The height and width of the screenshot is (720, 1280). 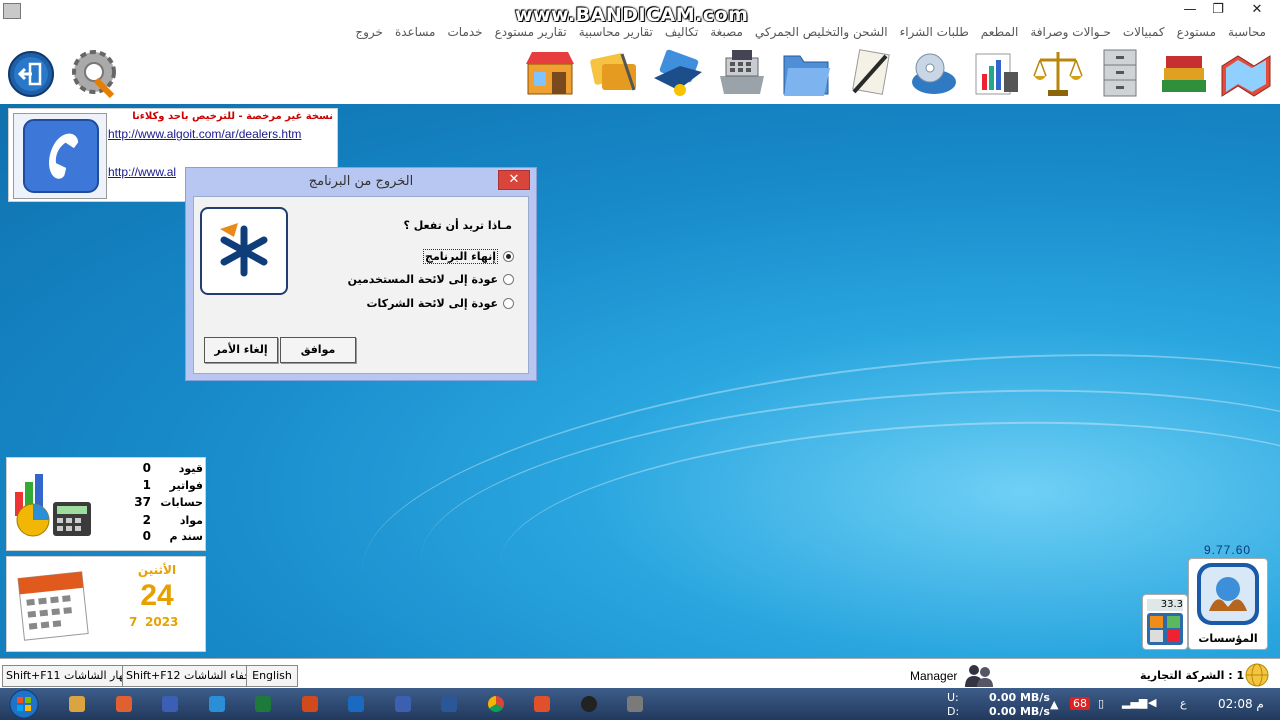 What do you see at coordinates (934, 30) in the screenshot?
I see `menu-item: طلبات الشراء` at bounding box center [934, 30].